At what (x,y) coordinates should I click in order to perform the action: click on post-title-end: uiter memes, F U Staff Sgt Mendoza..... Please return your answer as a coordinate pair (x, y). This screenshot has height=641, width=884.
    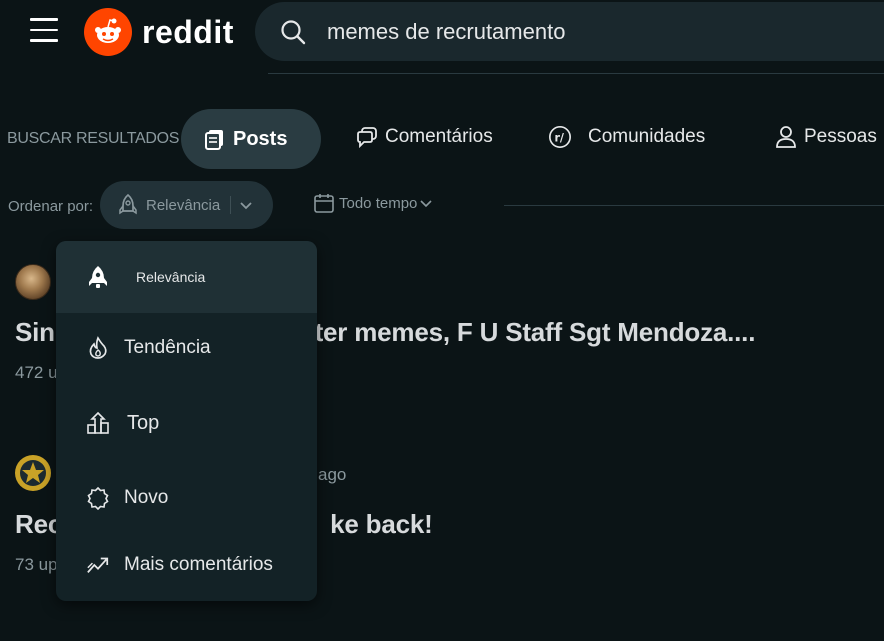
    Looking at the image, I should click on (523, 332).